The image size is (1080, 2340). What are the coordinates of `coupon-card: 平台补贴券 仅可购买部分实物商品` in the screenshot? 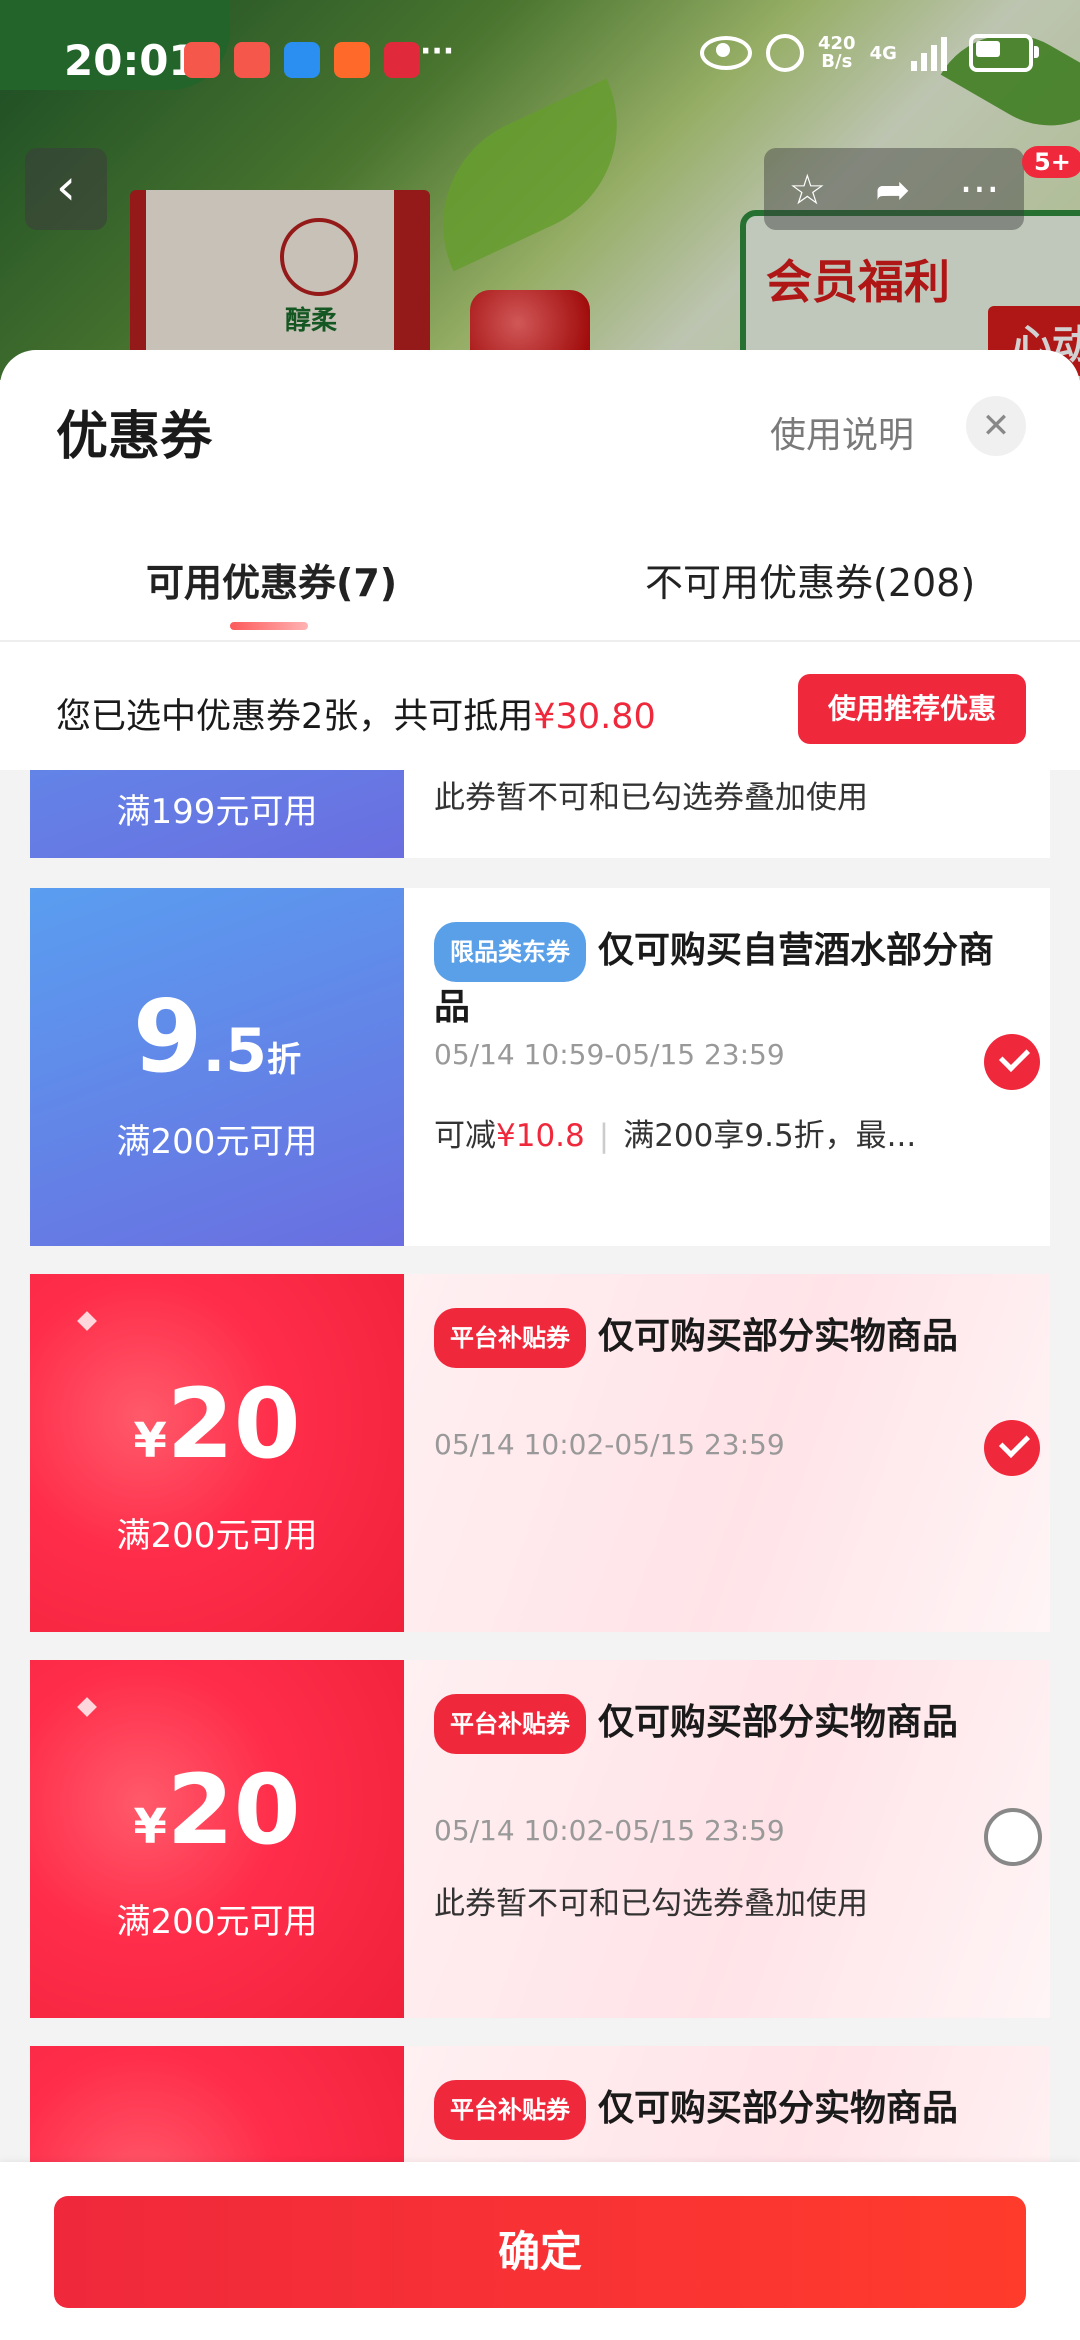 It's located at (540, 2108).